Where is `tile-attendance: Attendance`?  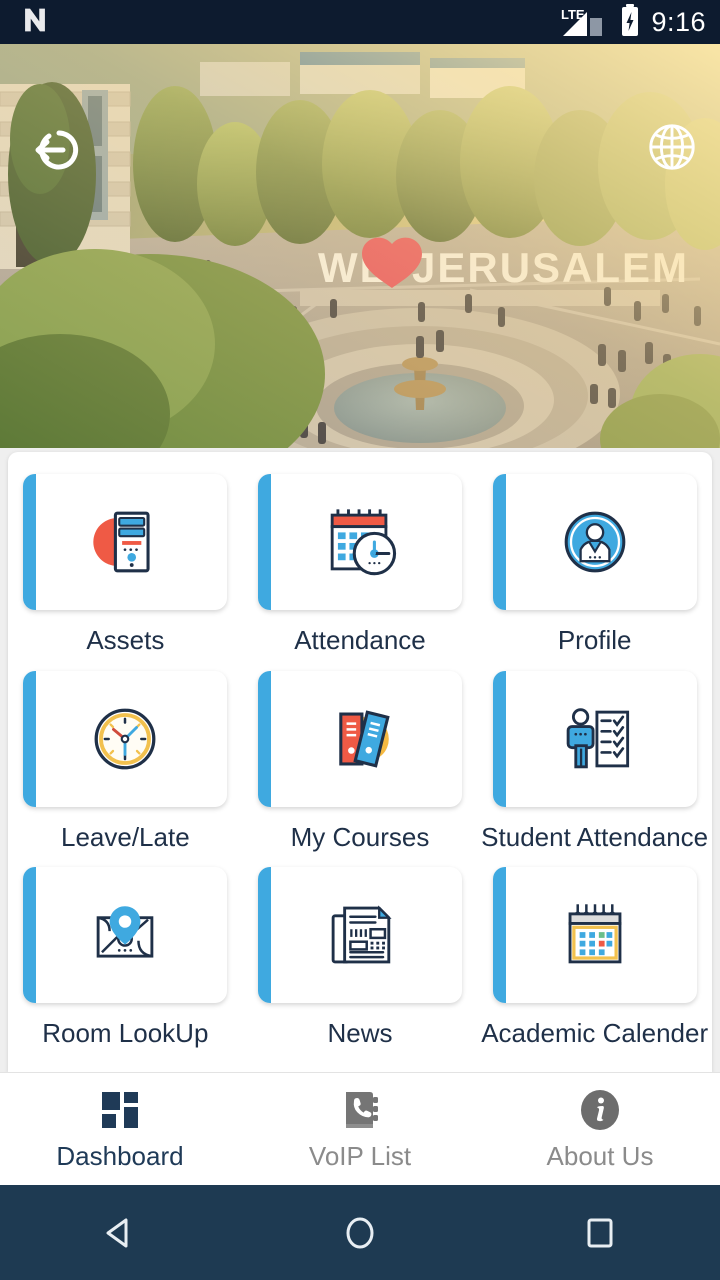
tile-attendance: Attendance is located at coordinates (360, 562).